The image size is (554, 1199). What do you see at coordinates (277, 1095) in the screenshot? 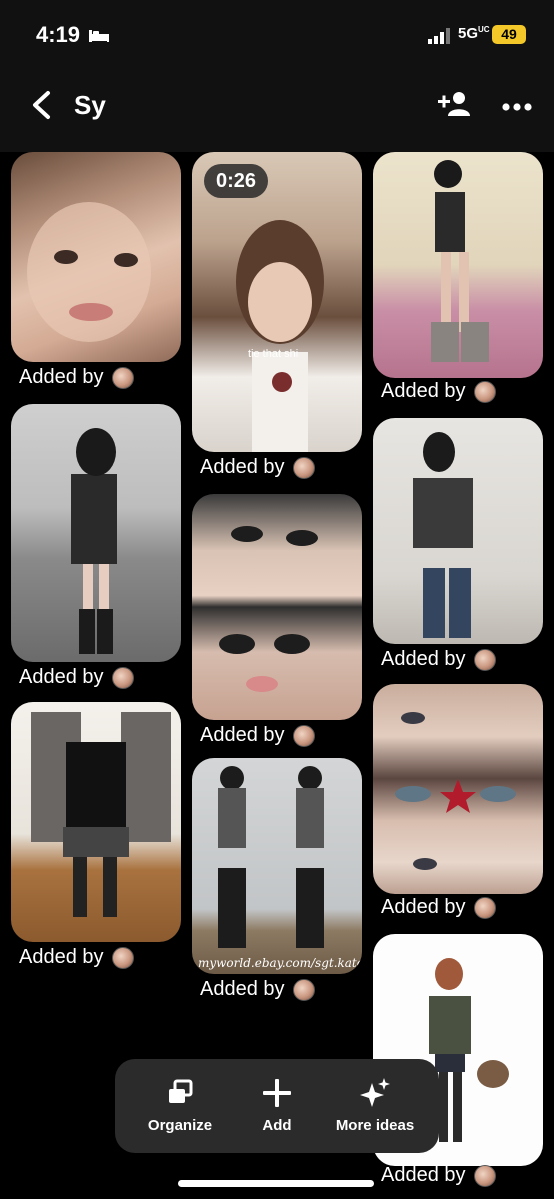
I see `plus-icon` at bounding box center [277, 1095].